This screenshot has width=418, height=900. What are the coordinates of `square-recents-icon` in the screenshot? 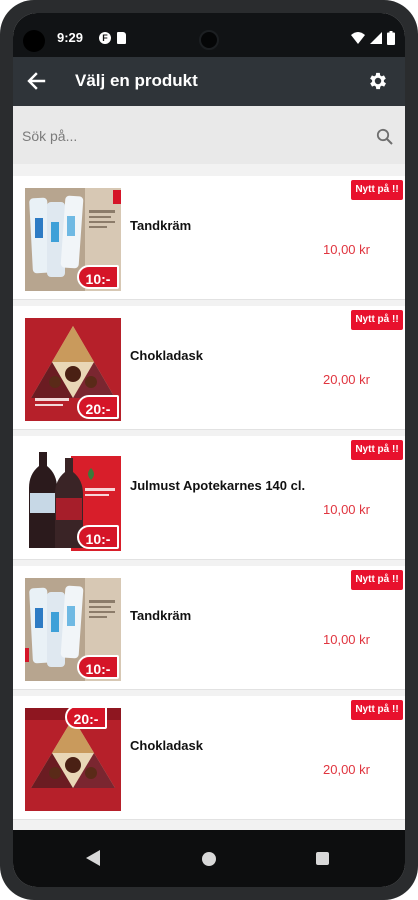 It's located at (322, 858).